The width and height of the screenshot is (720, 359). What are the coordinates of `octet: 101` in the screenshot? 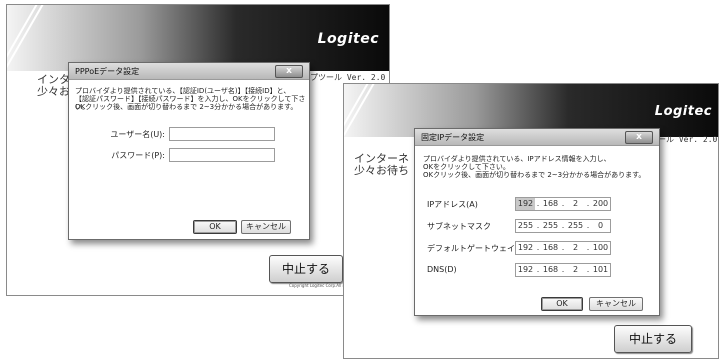 It's located at (600, 270).